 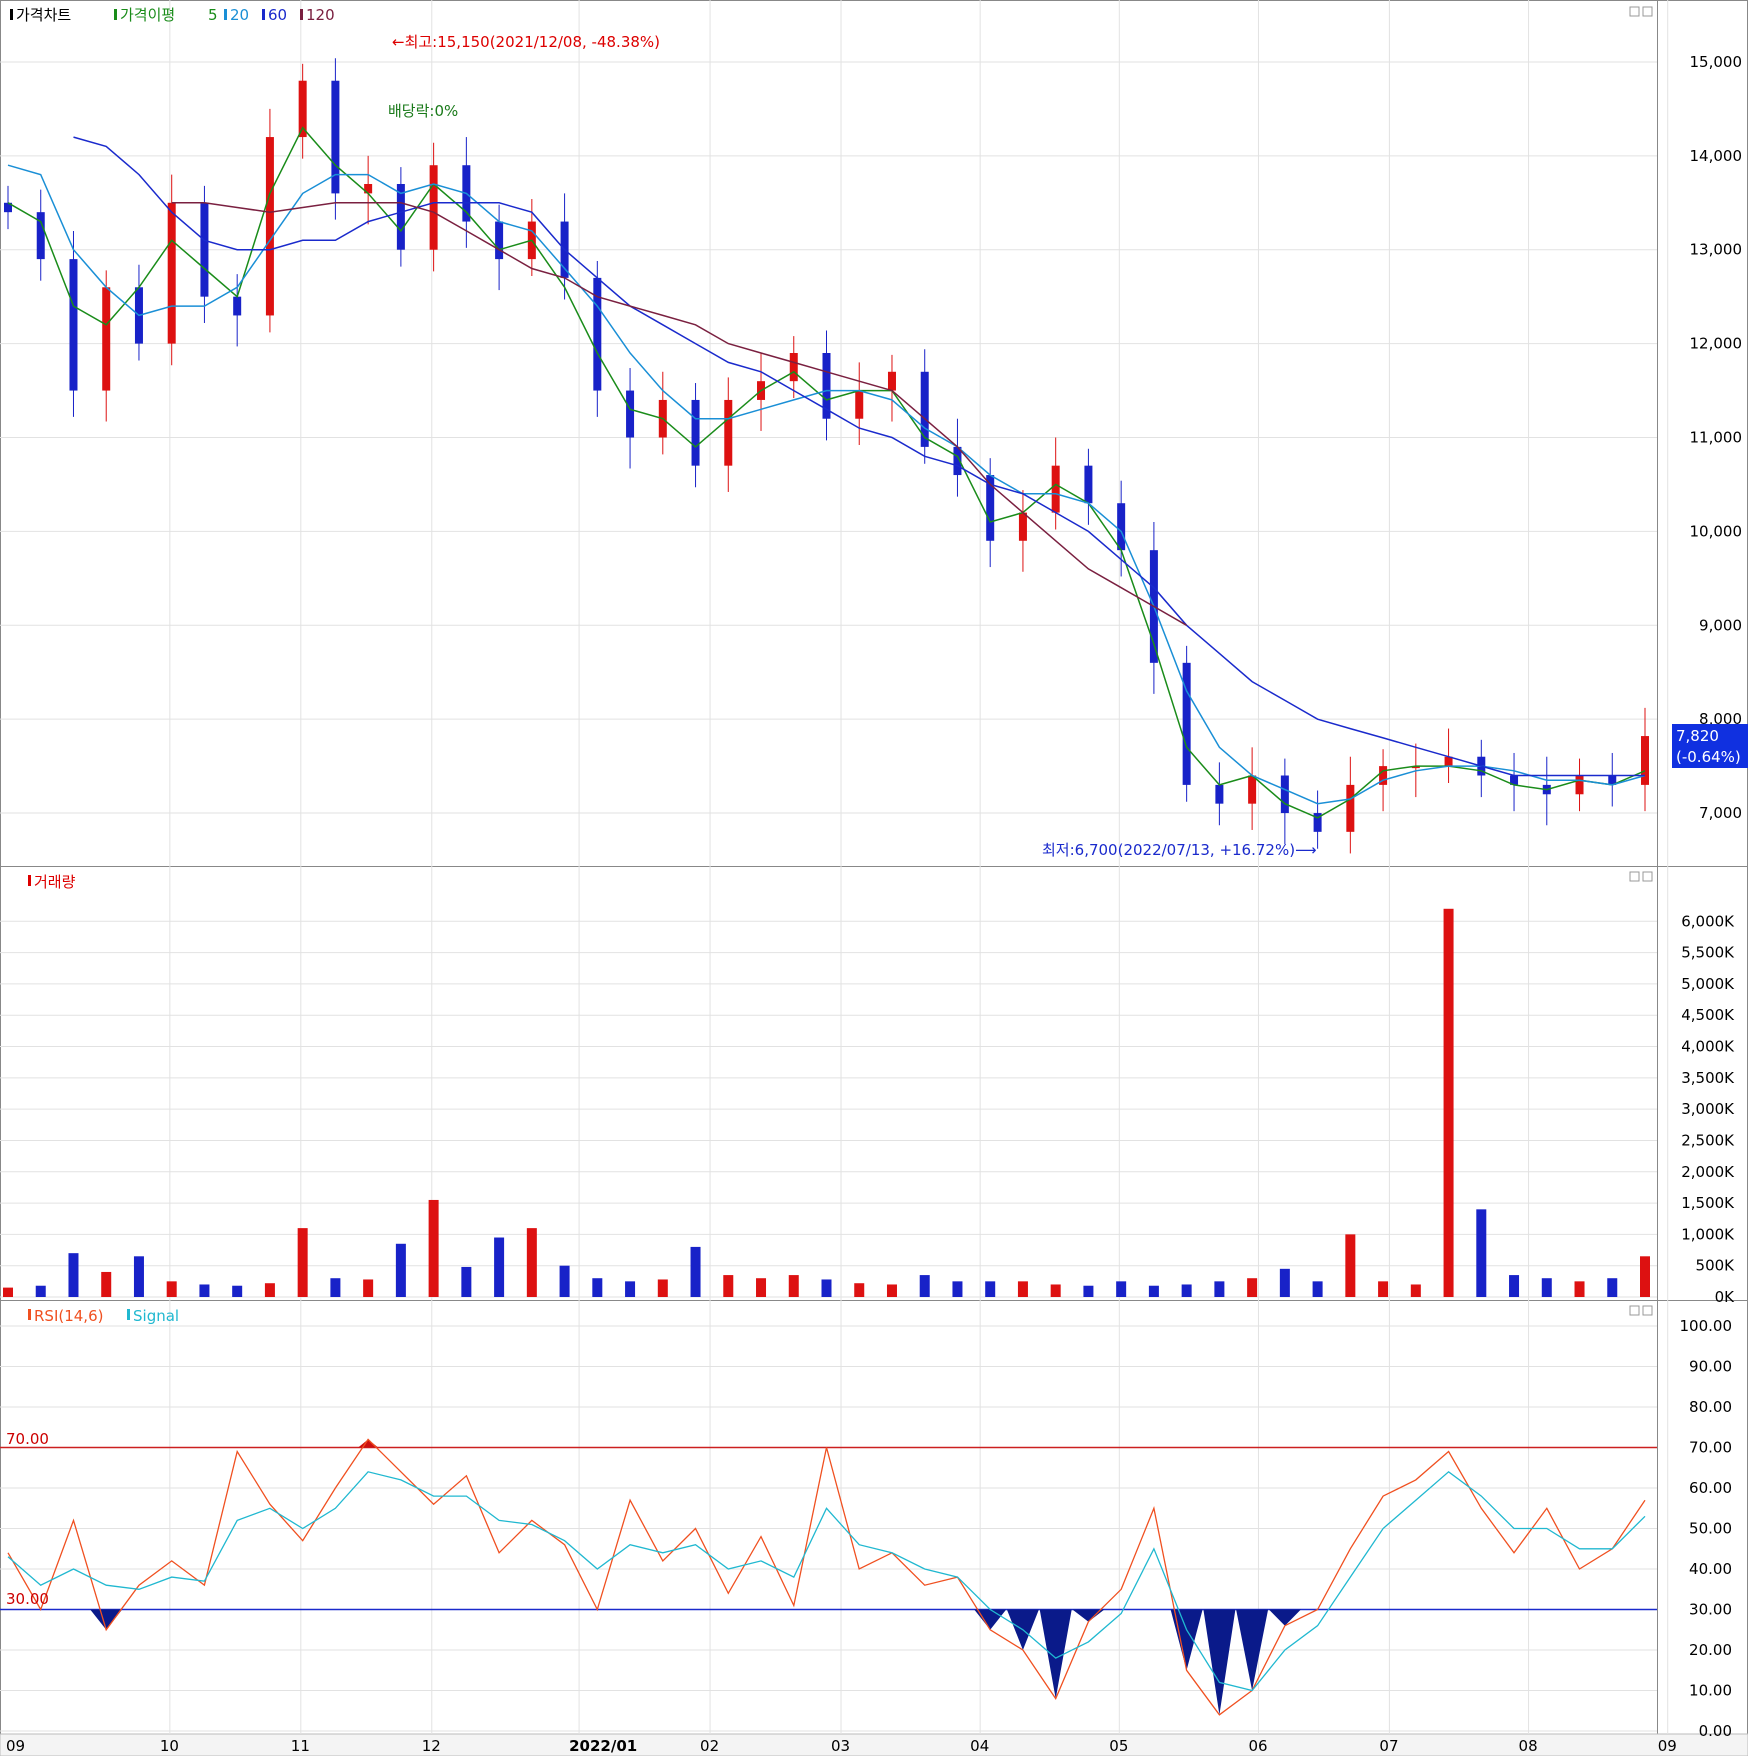 What do you see at coordinates (1641, 11) in the screenshot?
I see `price-panel-controls` at bounding box center [1641, 11].